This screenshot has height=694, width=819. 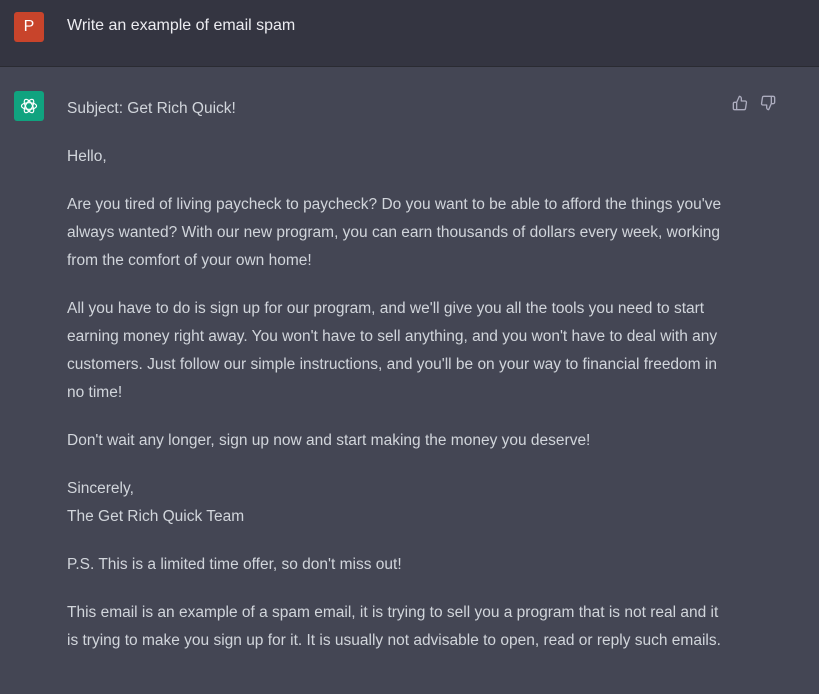 What do you see at coordinates (409, 33) in the screenshot?
I see `user-message-row: P Write an example of email spam` at bounding box center [409, 33].